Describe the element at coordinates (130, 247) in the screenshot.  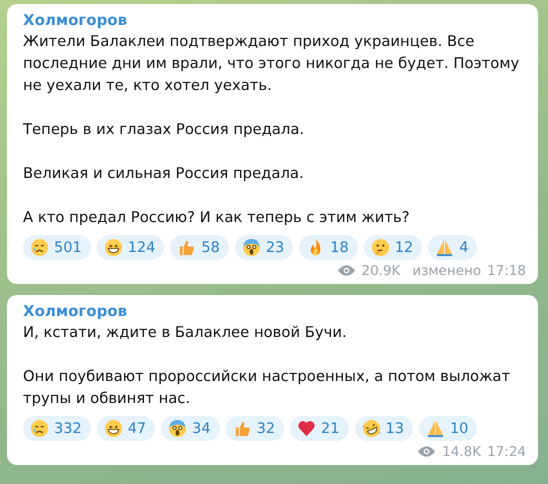
I see `reaction-button: 124` at that location.